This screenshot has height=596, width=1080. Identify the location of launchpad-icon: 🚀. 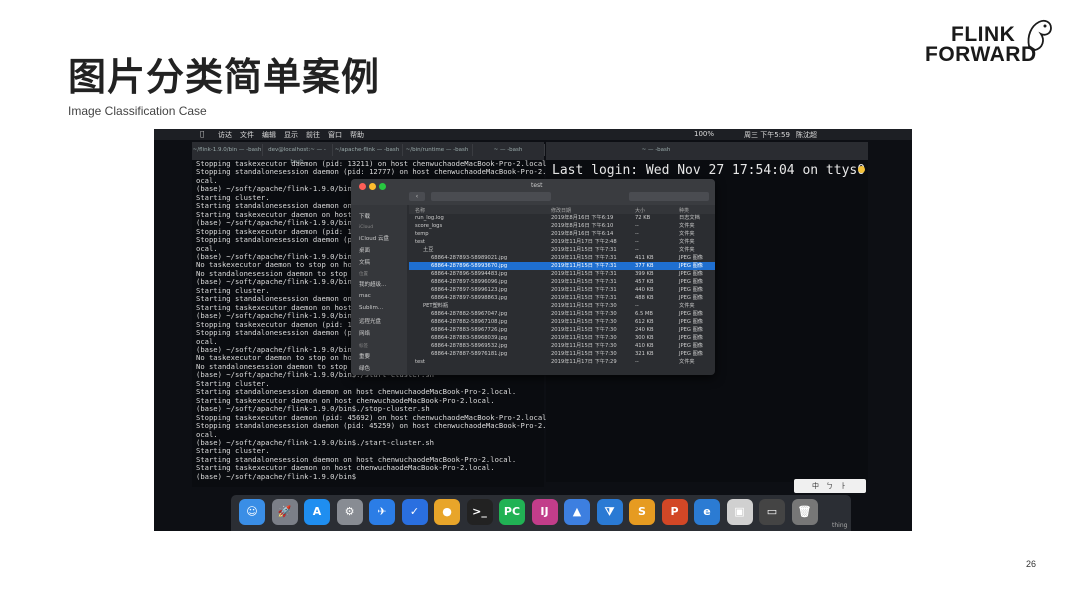
(284, 512).